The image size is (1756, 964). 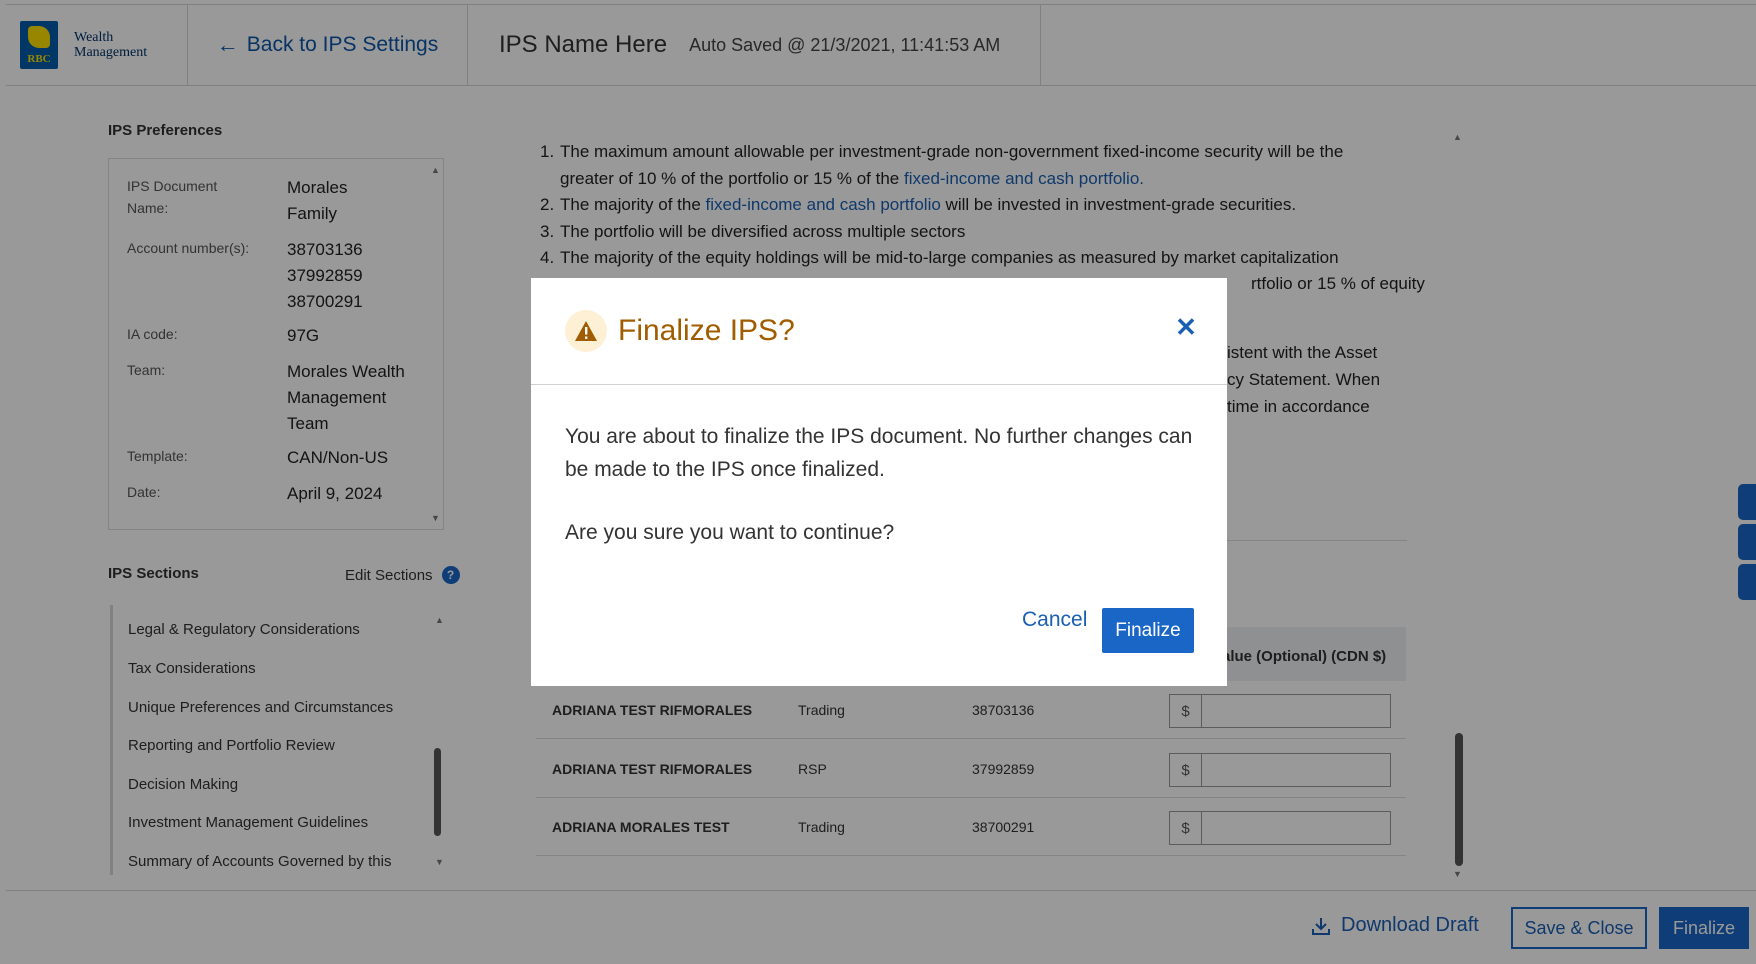 What do you see at coordinates (1054, 620) in the screenshot?
I see `cancel-button: Cancel` at bounding box center [1054, 620].